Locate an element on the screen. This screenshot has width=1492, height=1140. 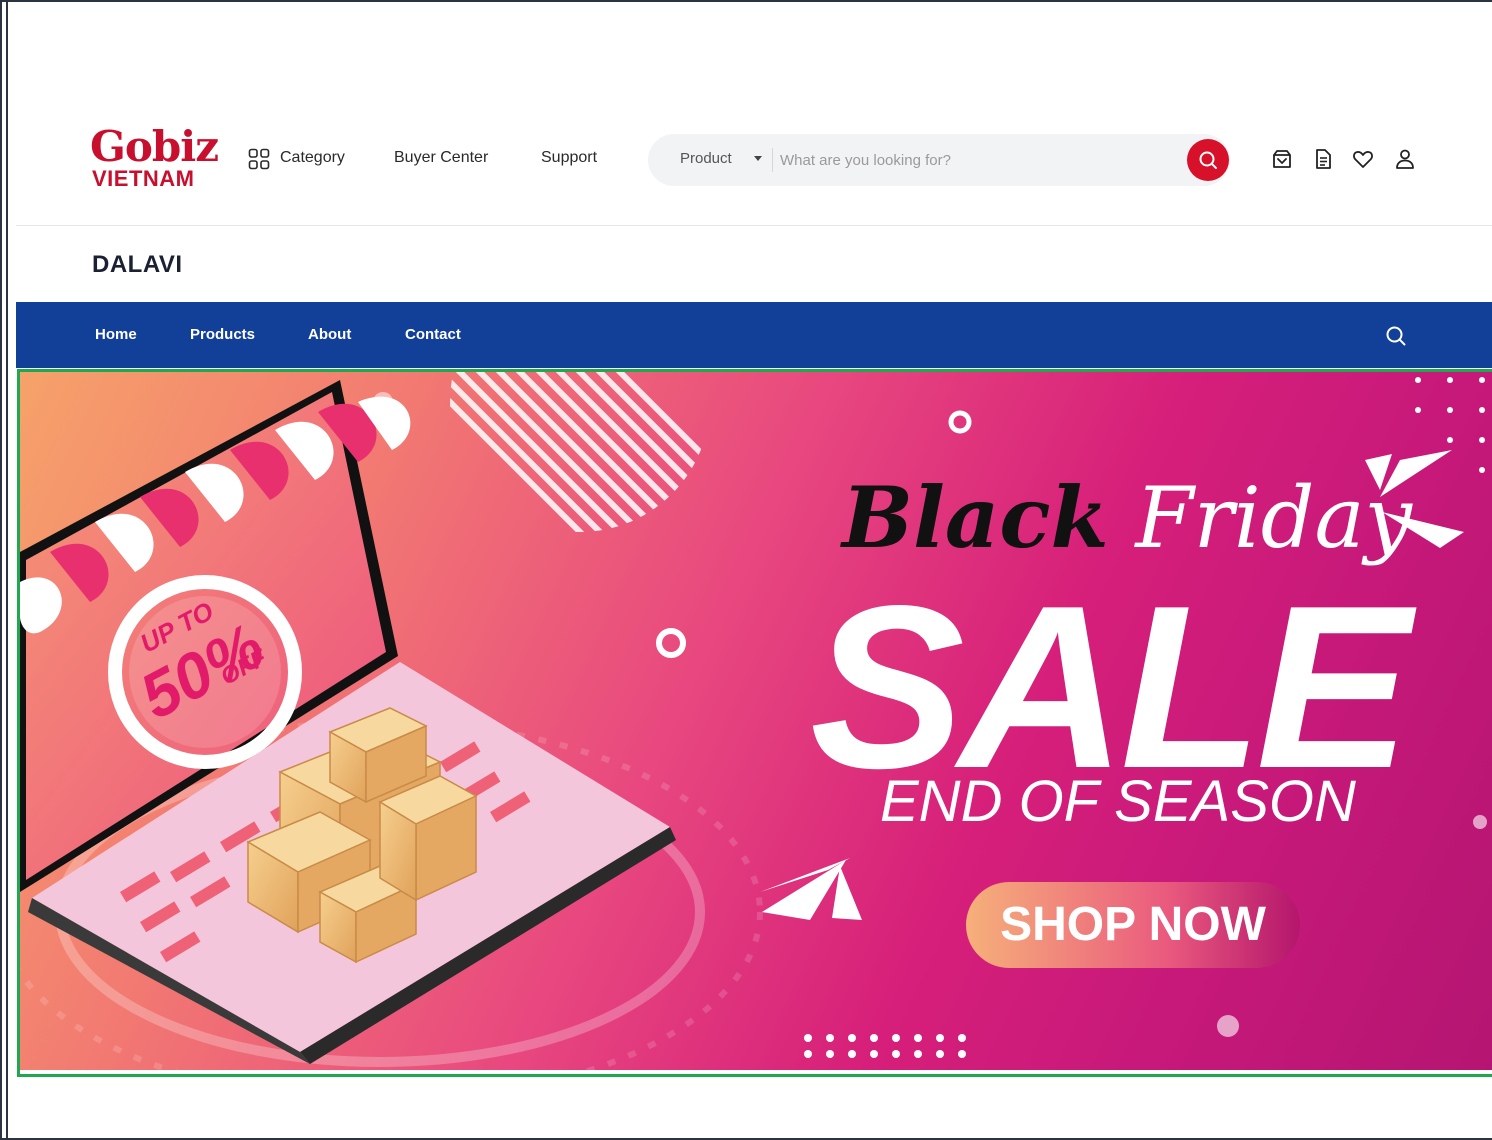
logo-wordmark: Gobiz is located at coordinates (154, 146).